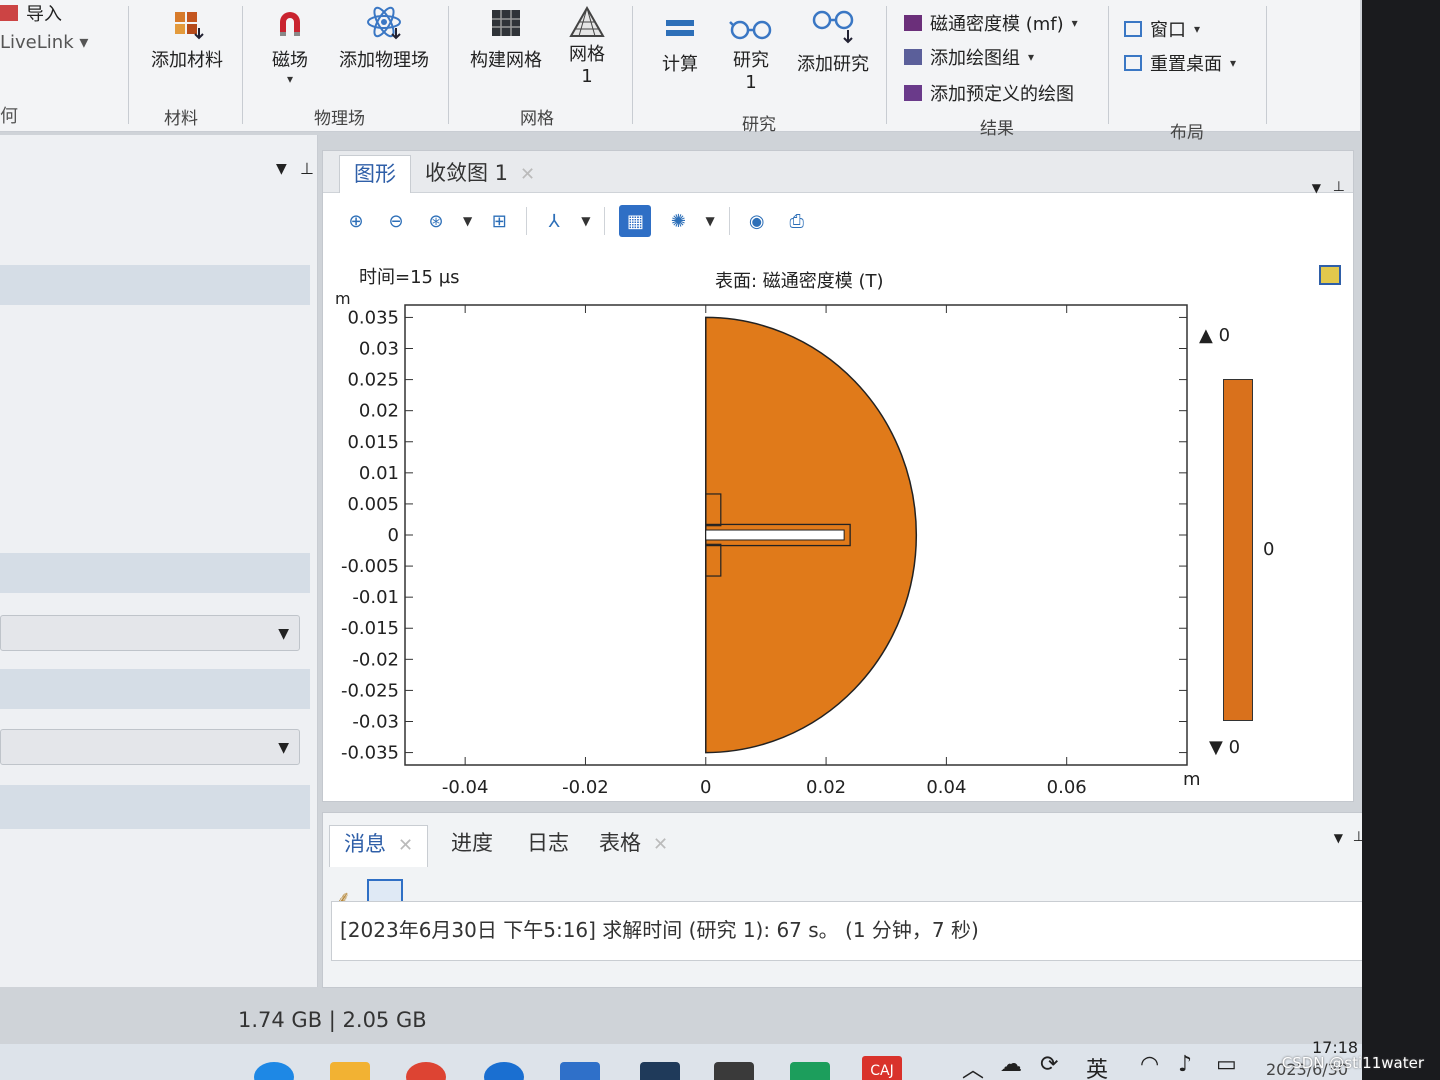 The image size is (1440, 1080). What do you see at coordinates (370, 753) in the screenshot?
I see `y-tick-label: -0.035` at bounding box center [370, 753].